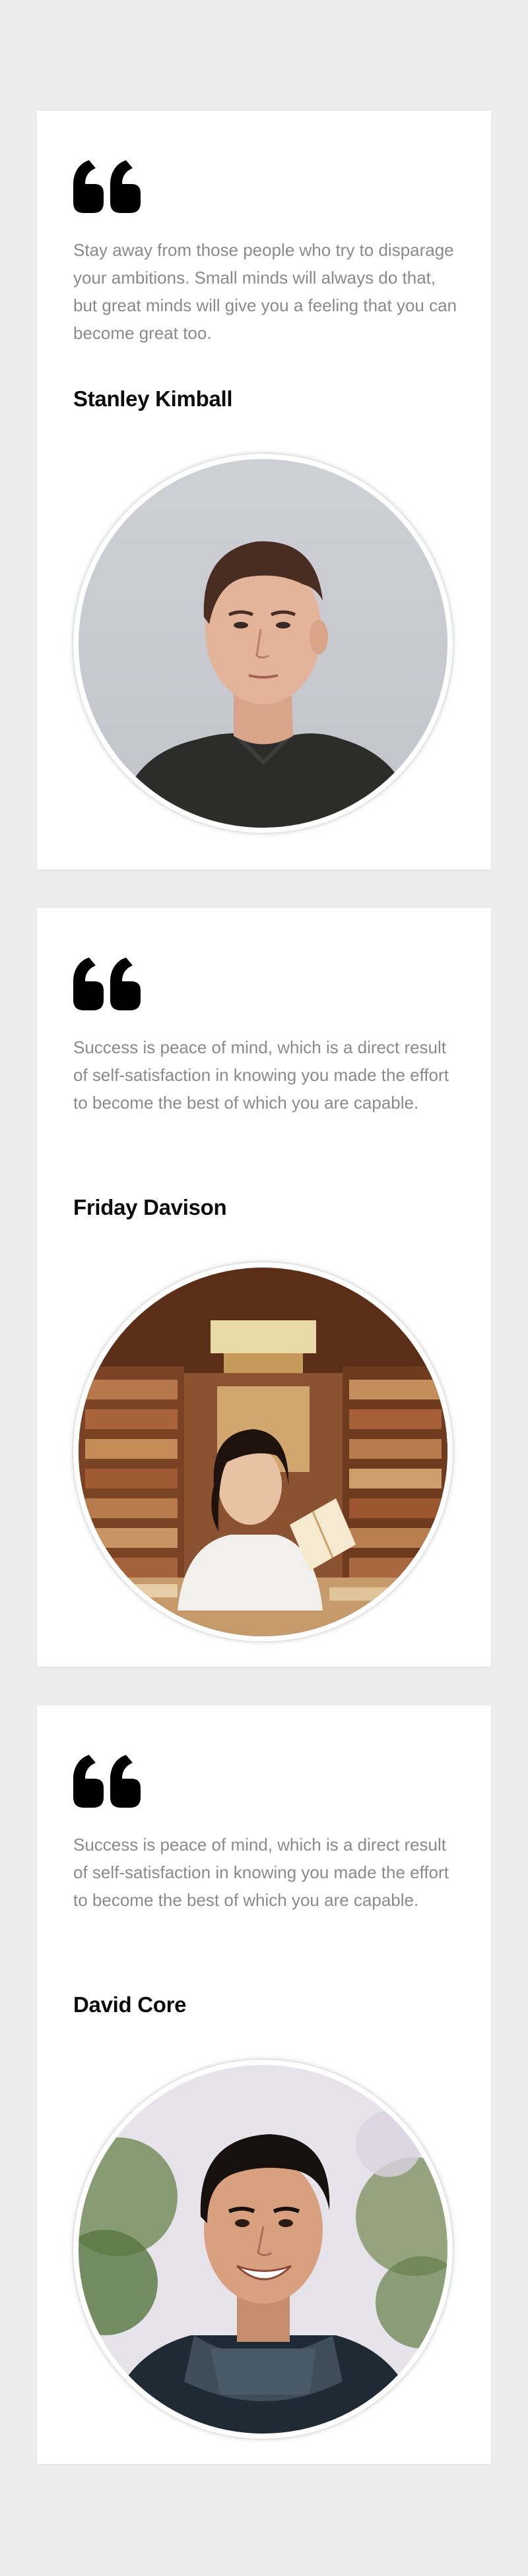 This screenshot has height=2576, width=528. I want to click on author-name: David Core, so click(130, 2004).